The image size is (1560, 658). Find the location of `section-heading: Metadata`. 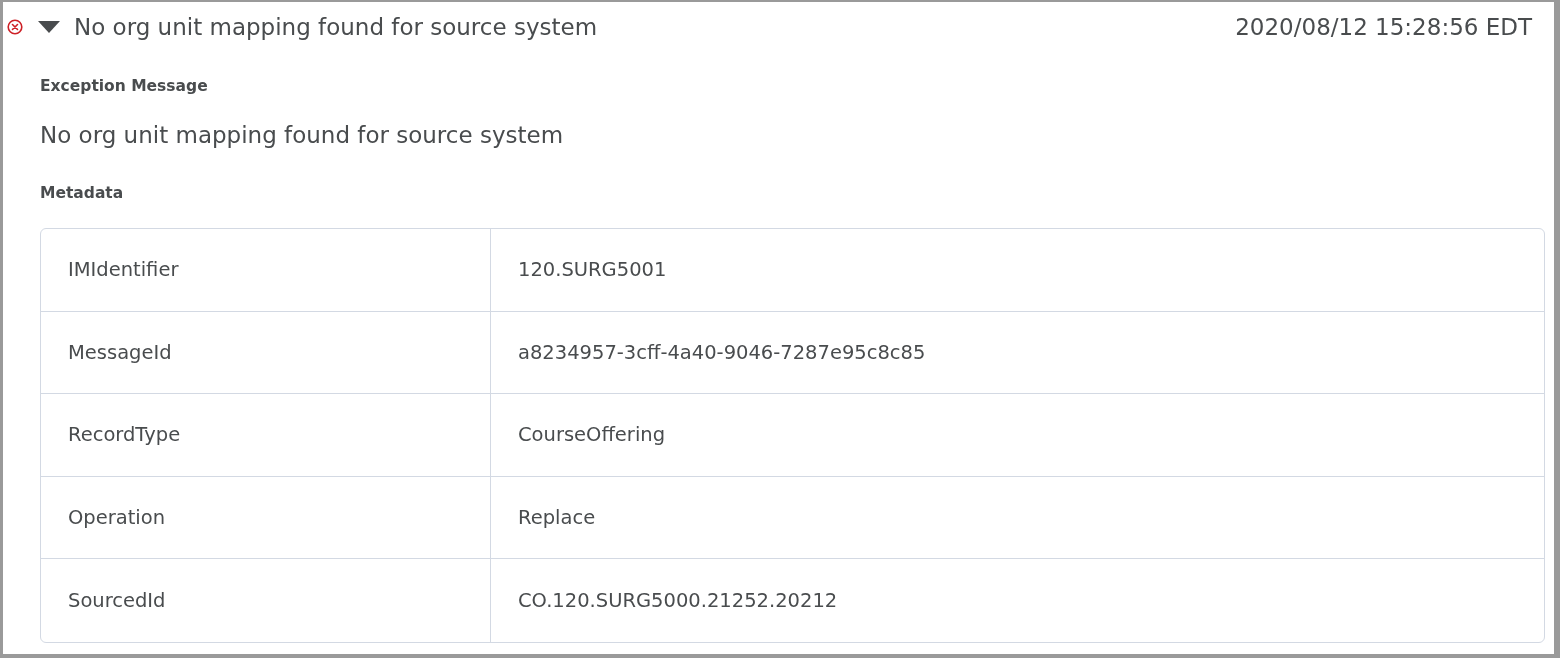

section-heading: Metadata is located at coordinates (82, 193).